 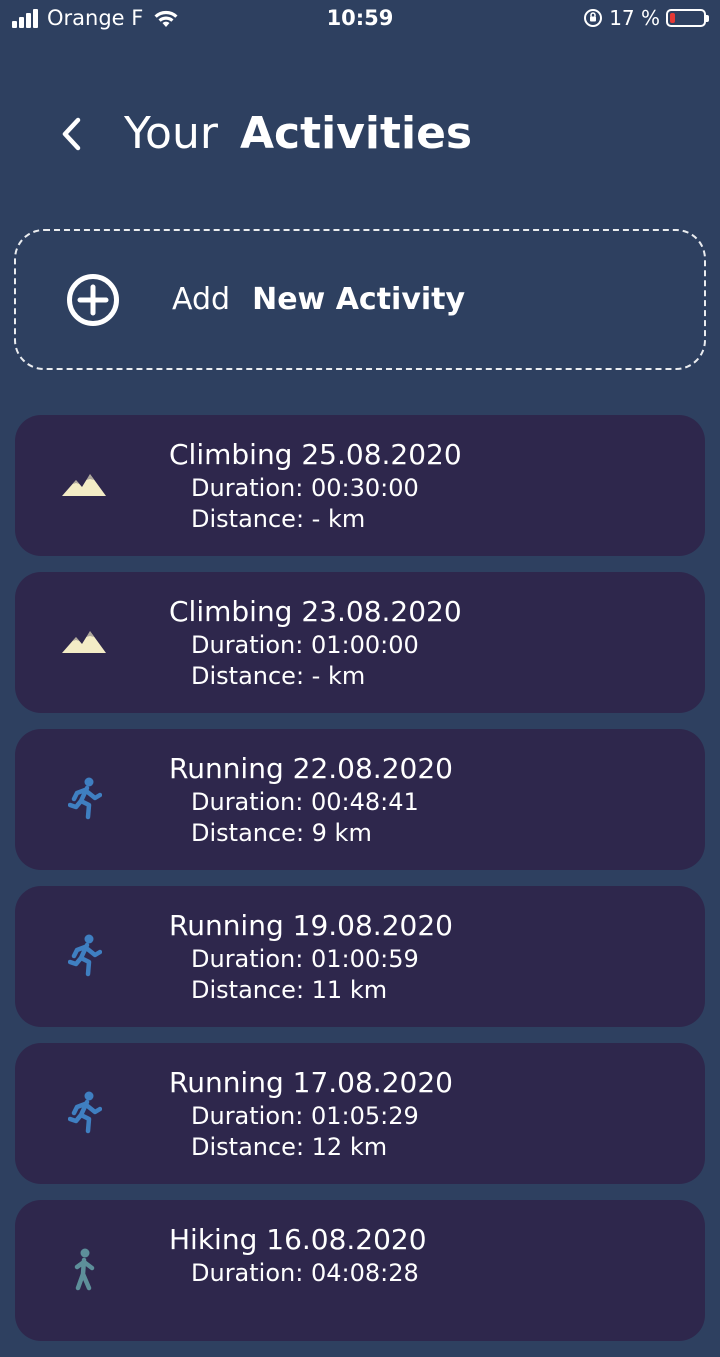 I want to click on add-label-bold: New Activity, so click(x=359, y=299).